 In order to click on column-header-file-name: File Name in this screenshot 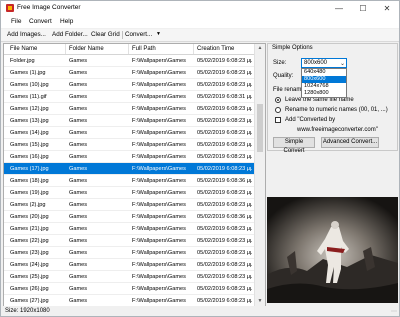, I will do `click(23, 49)`.